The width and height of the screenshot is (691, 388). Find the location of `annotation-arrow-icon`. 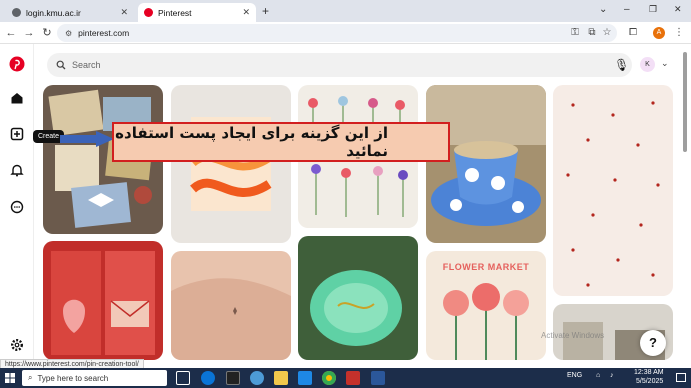

annotation-arrow-icon is located at coordinates (87, 139).